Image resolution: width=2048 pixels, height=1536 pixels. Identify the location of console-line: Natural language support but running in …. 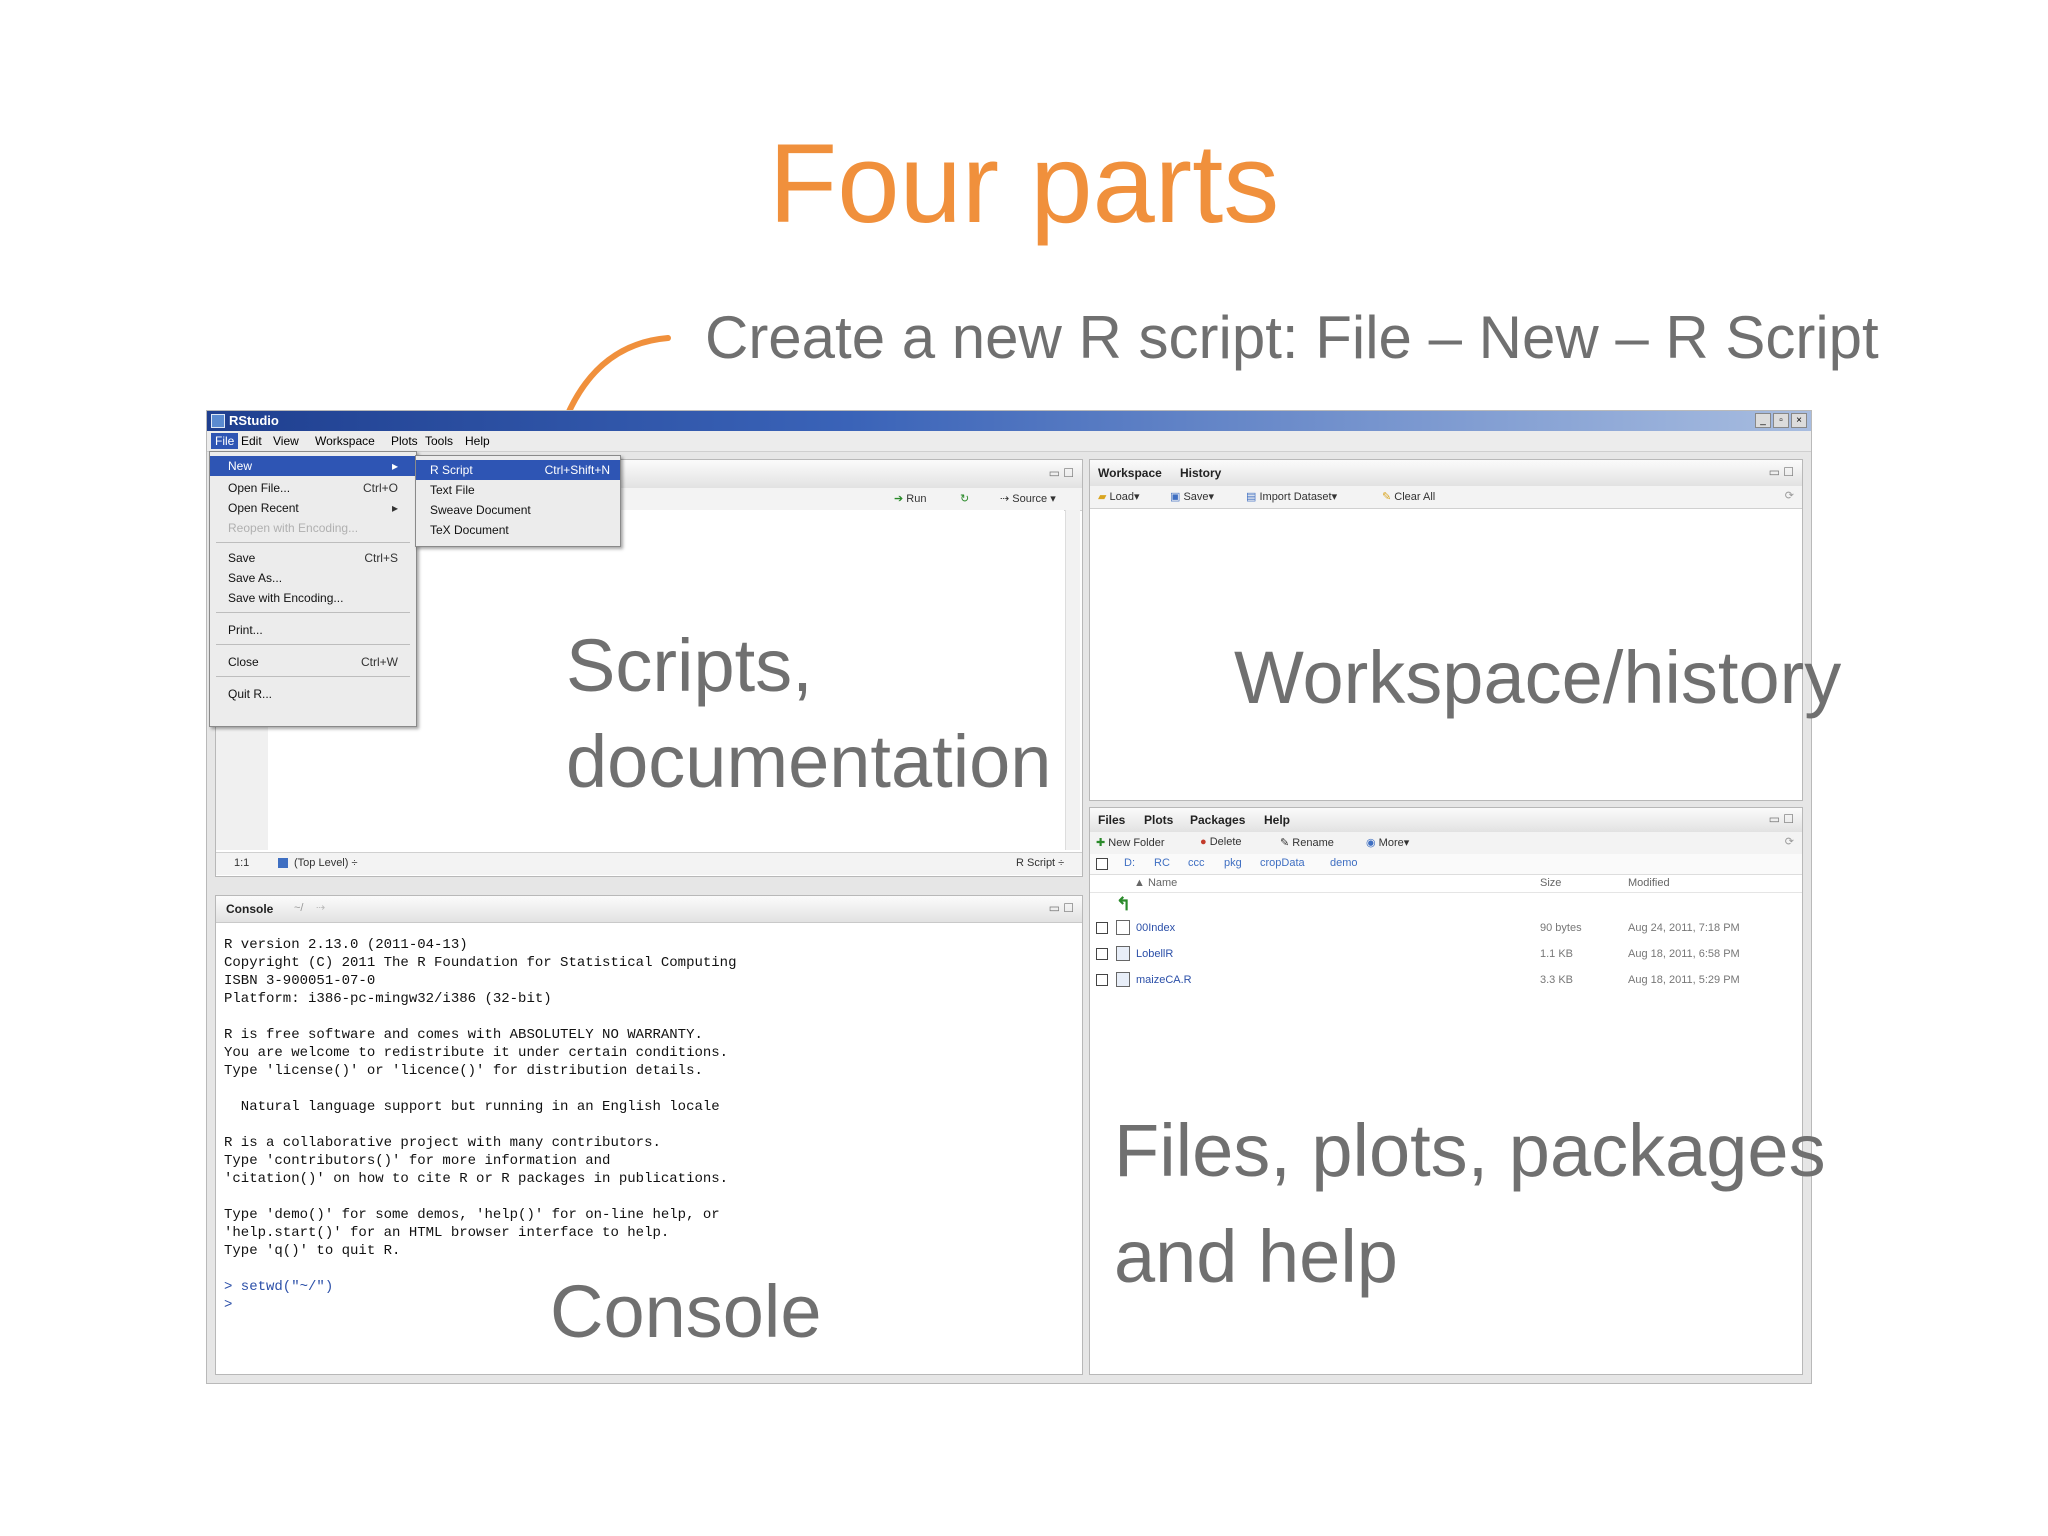
(472, 1107).